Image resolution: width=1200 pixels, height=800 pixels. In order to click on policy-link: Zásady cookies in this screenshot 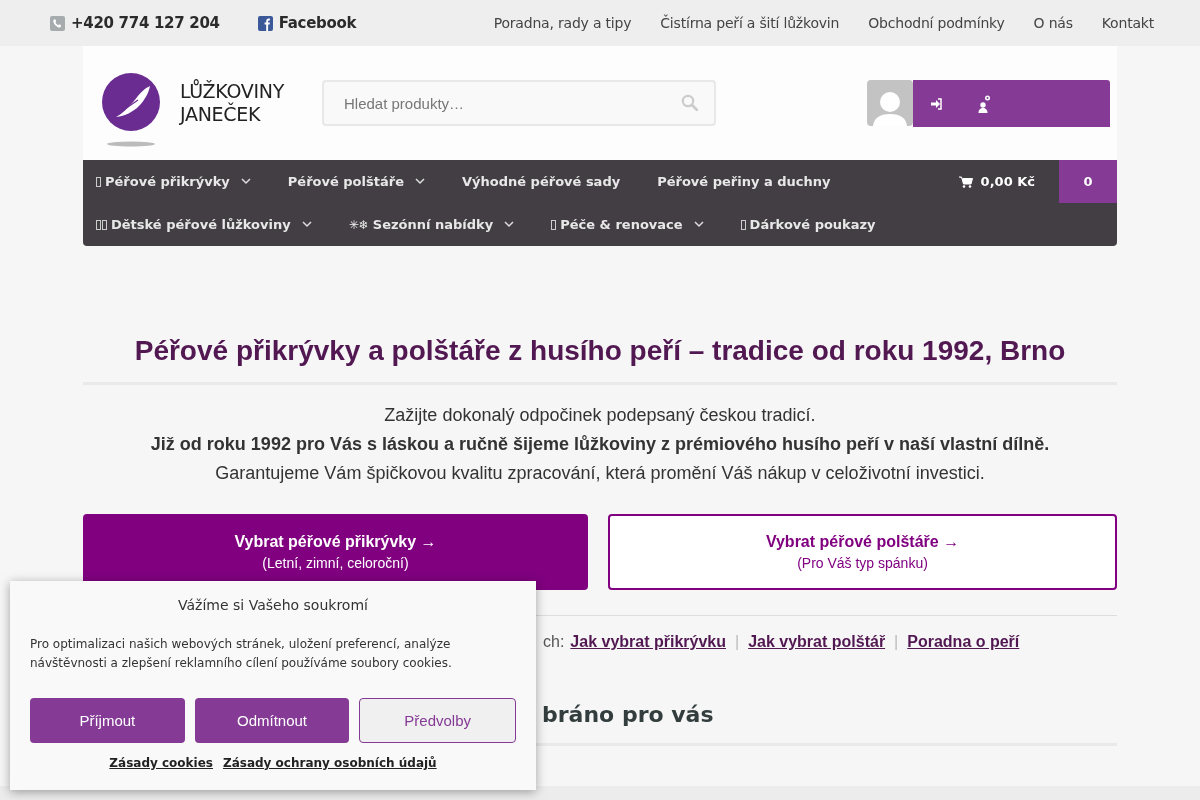, I will do `click(161, 763)`.